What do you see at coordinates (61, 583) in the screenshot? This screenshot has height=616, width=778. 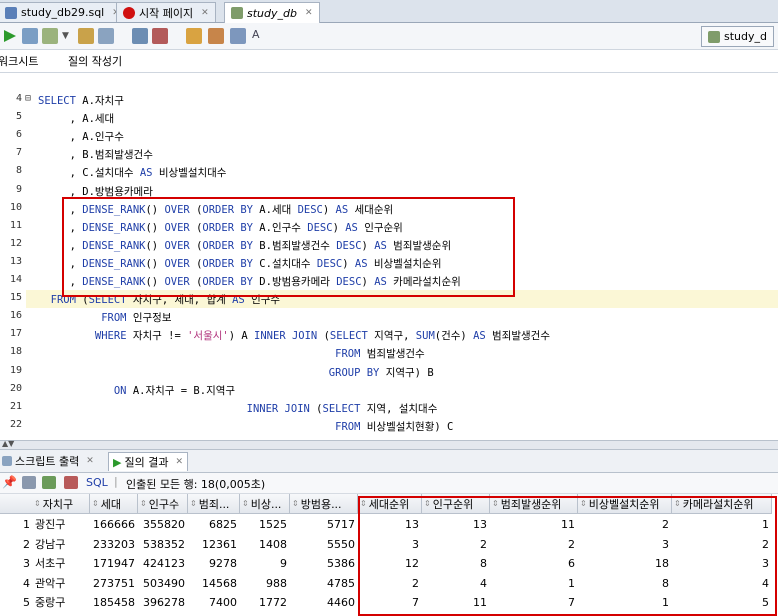 I see `grid-cell: 관악구` at bounding box center [61, 583].